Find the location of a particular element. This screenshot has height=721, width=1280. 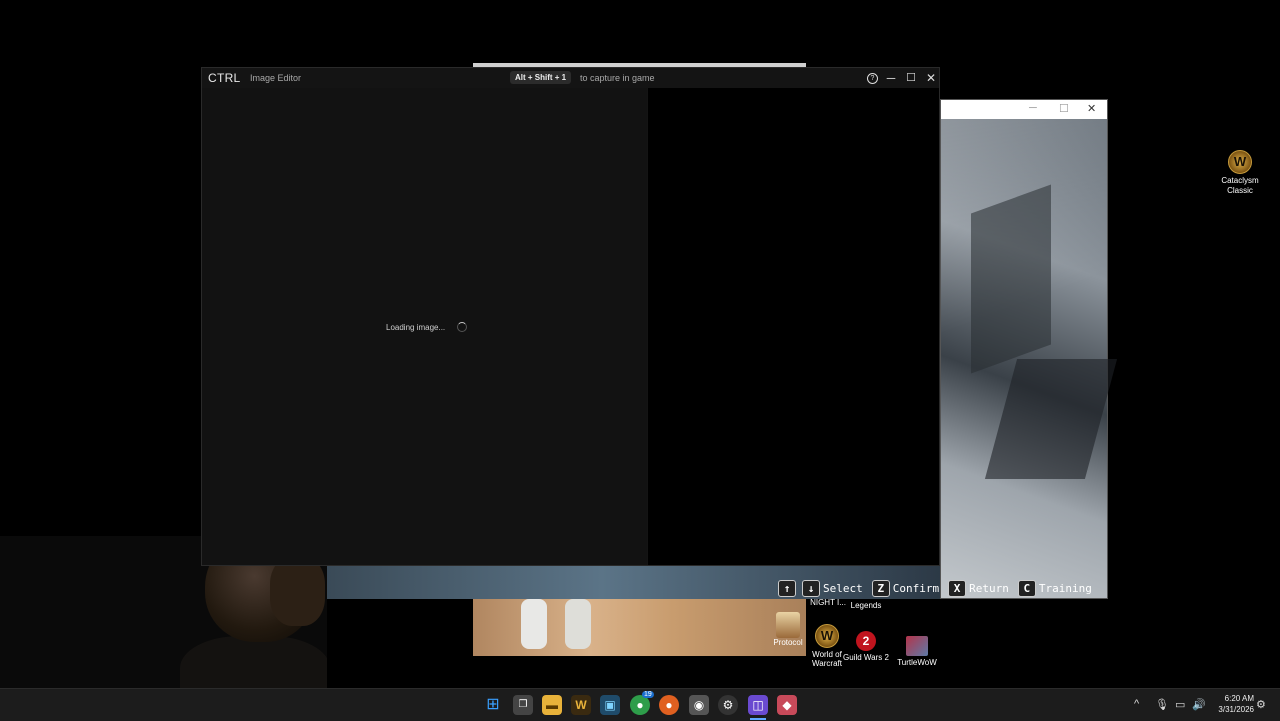

x-key-icon: X is located at coordinates (957, 588).